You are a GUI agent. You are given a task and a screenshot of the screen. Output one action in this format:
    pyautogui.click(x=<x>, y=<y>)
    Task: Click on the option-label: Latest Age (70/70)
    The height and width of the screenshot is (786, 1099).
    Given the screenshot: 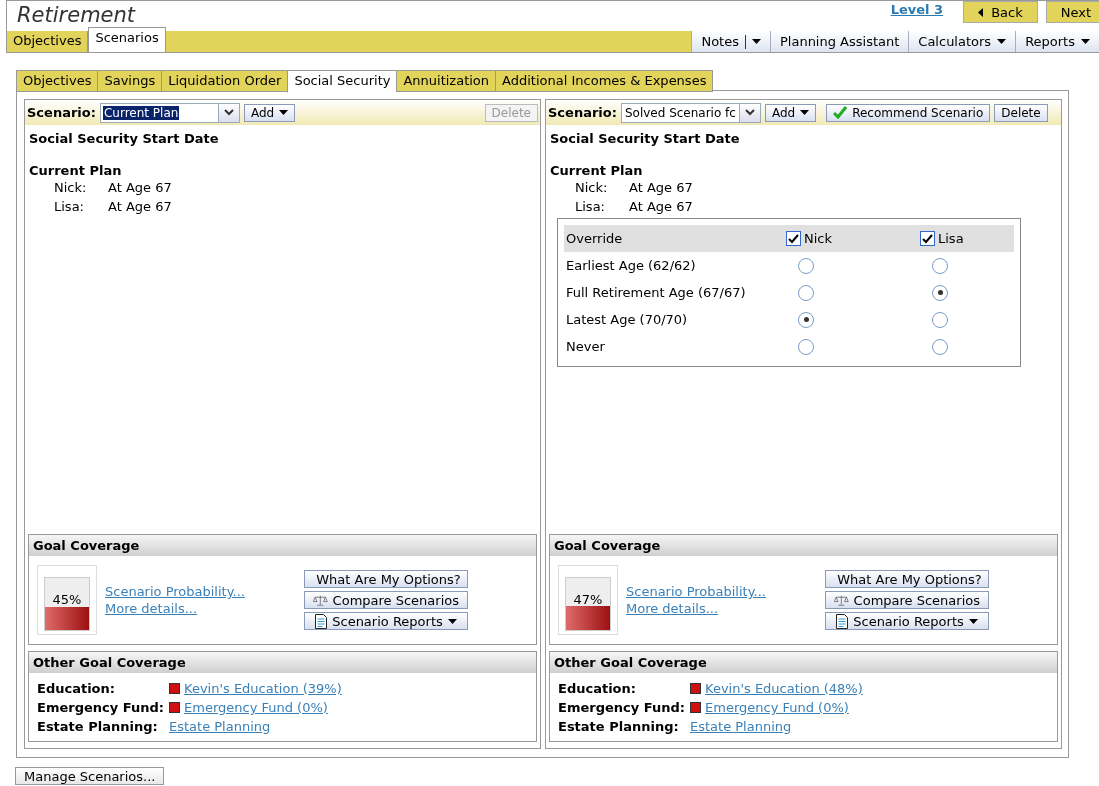 What is the action you would take?
    pyautogui.click(x=627, y=319)
    